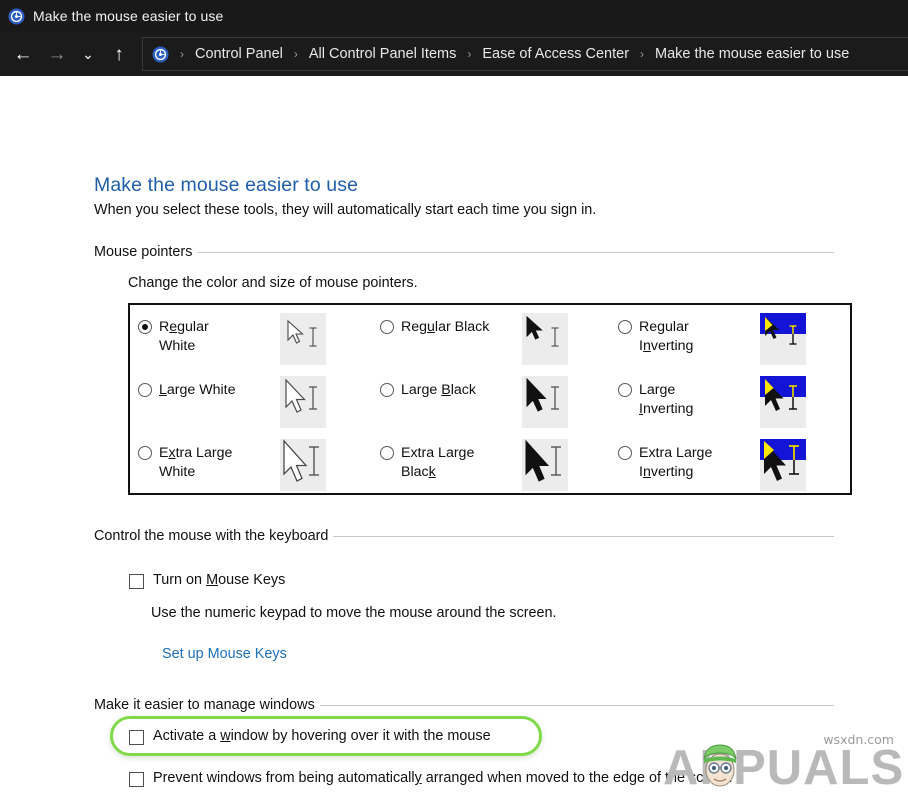  I want to click on pointer-option-extra-large-inverting: Extra Large Inverting, so click(734, 466).